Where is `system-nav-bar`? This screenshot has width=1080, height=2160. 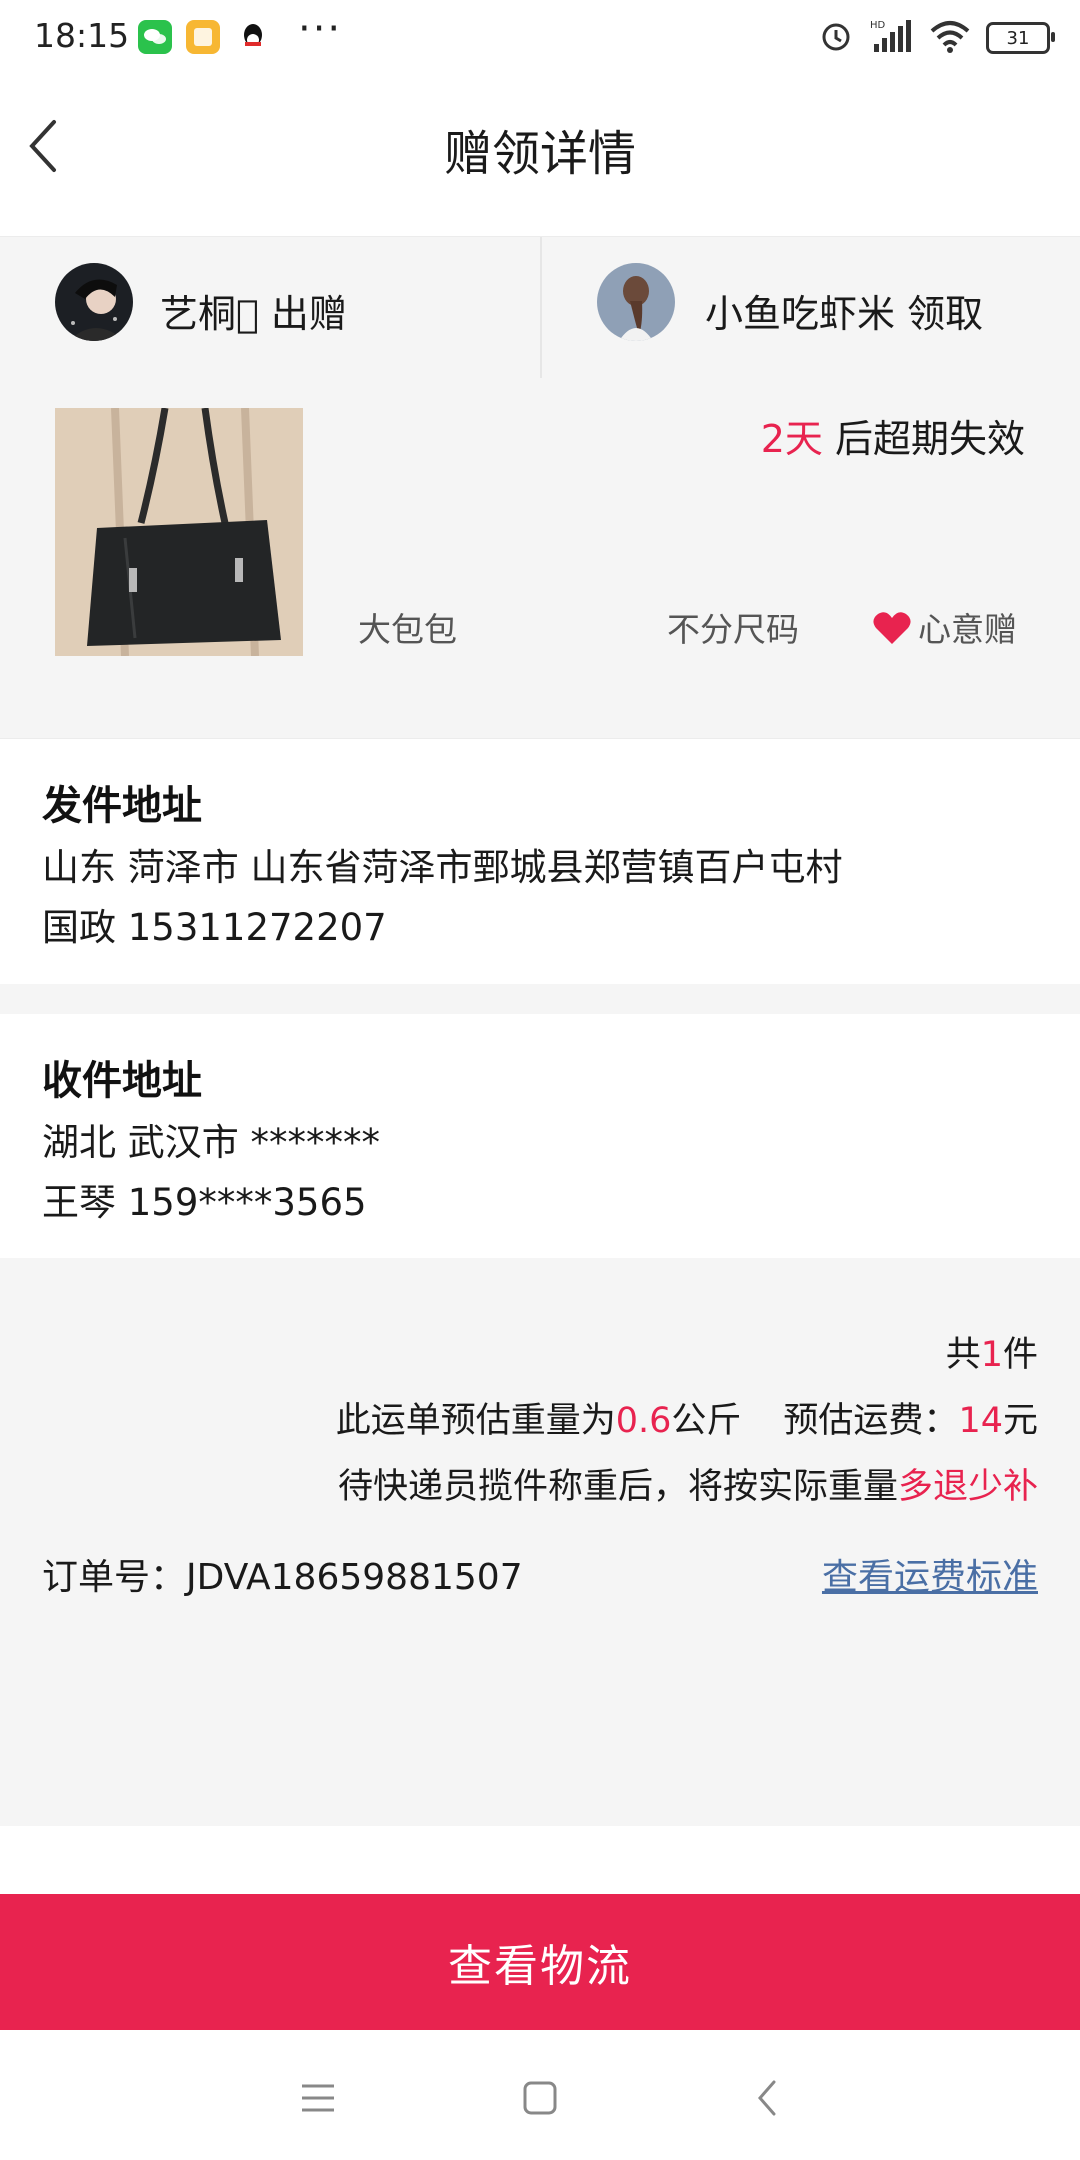 system-nav-bar is located at coordinates (540, 2095).